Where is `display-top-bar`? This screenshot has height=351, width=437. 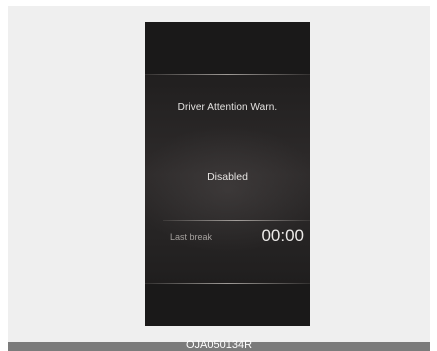
display-top-bar is located at coordinates (227, 48).